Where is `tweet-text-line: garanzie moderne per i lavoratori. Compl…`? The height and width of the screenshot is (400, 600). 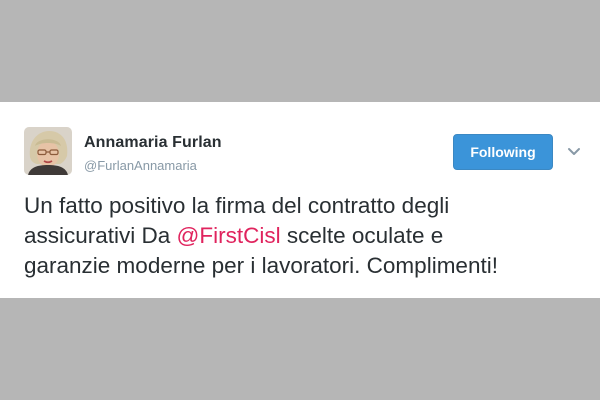 tweet-text-line: garanzie moderne per i lavoratori. Compl… is located at coordinates (261, 265).